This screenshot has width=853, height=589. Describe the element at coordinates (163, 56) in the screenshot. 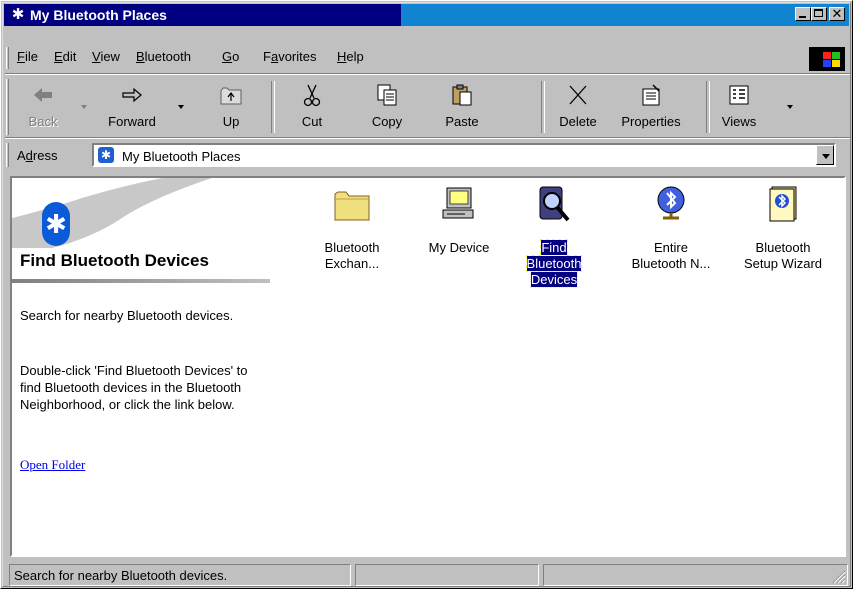

I see `menu-bluetooth: Bluetooth` at that location.